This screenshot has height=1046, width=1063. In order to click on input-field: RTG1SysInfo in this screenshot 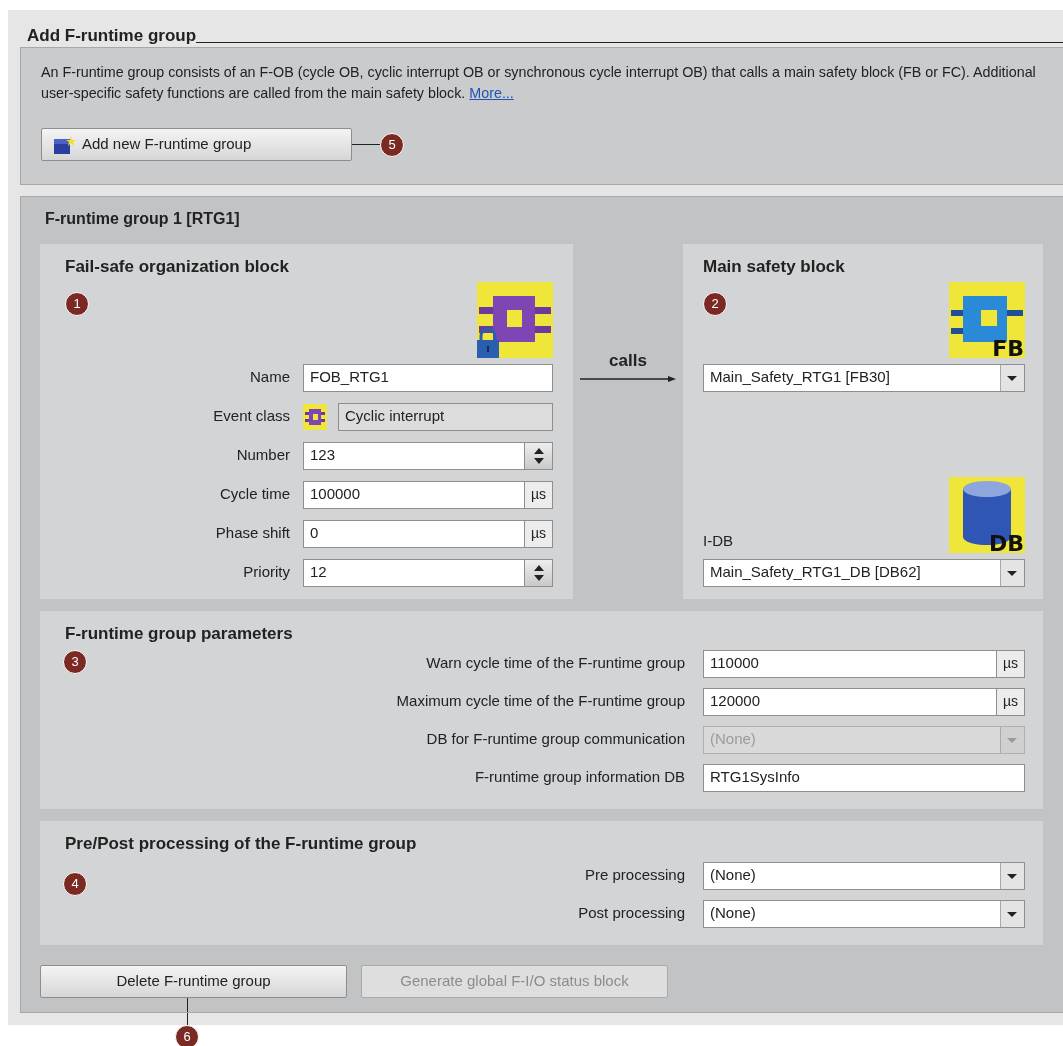, I will do `click(864, 777)`.